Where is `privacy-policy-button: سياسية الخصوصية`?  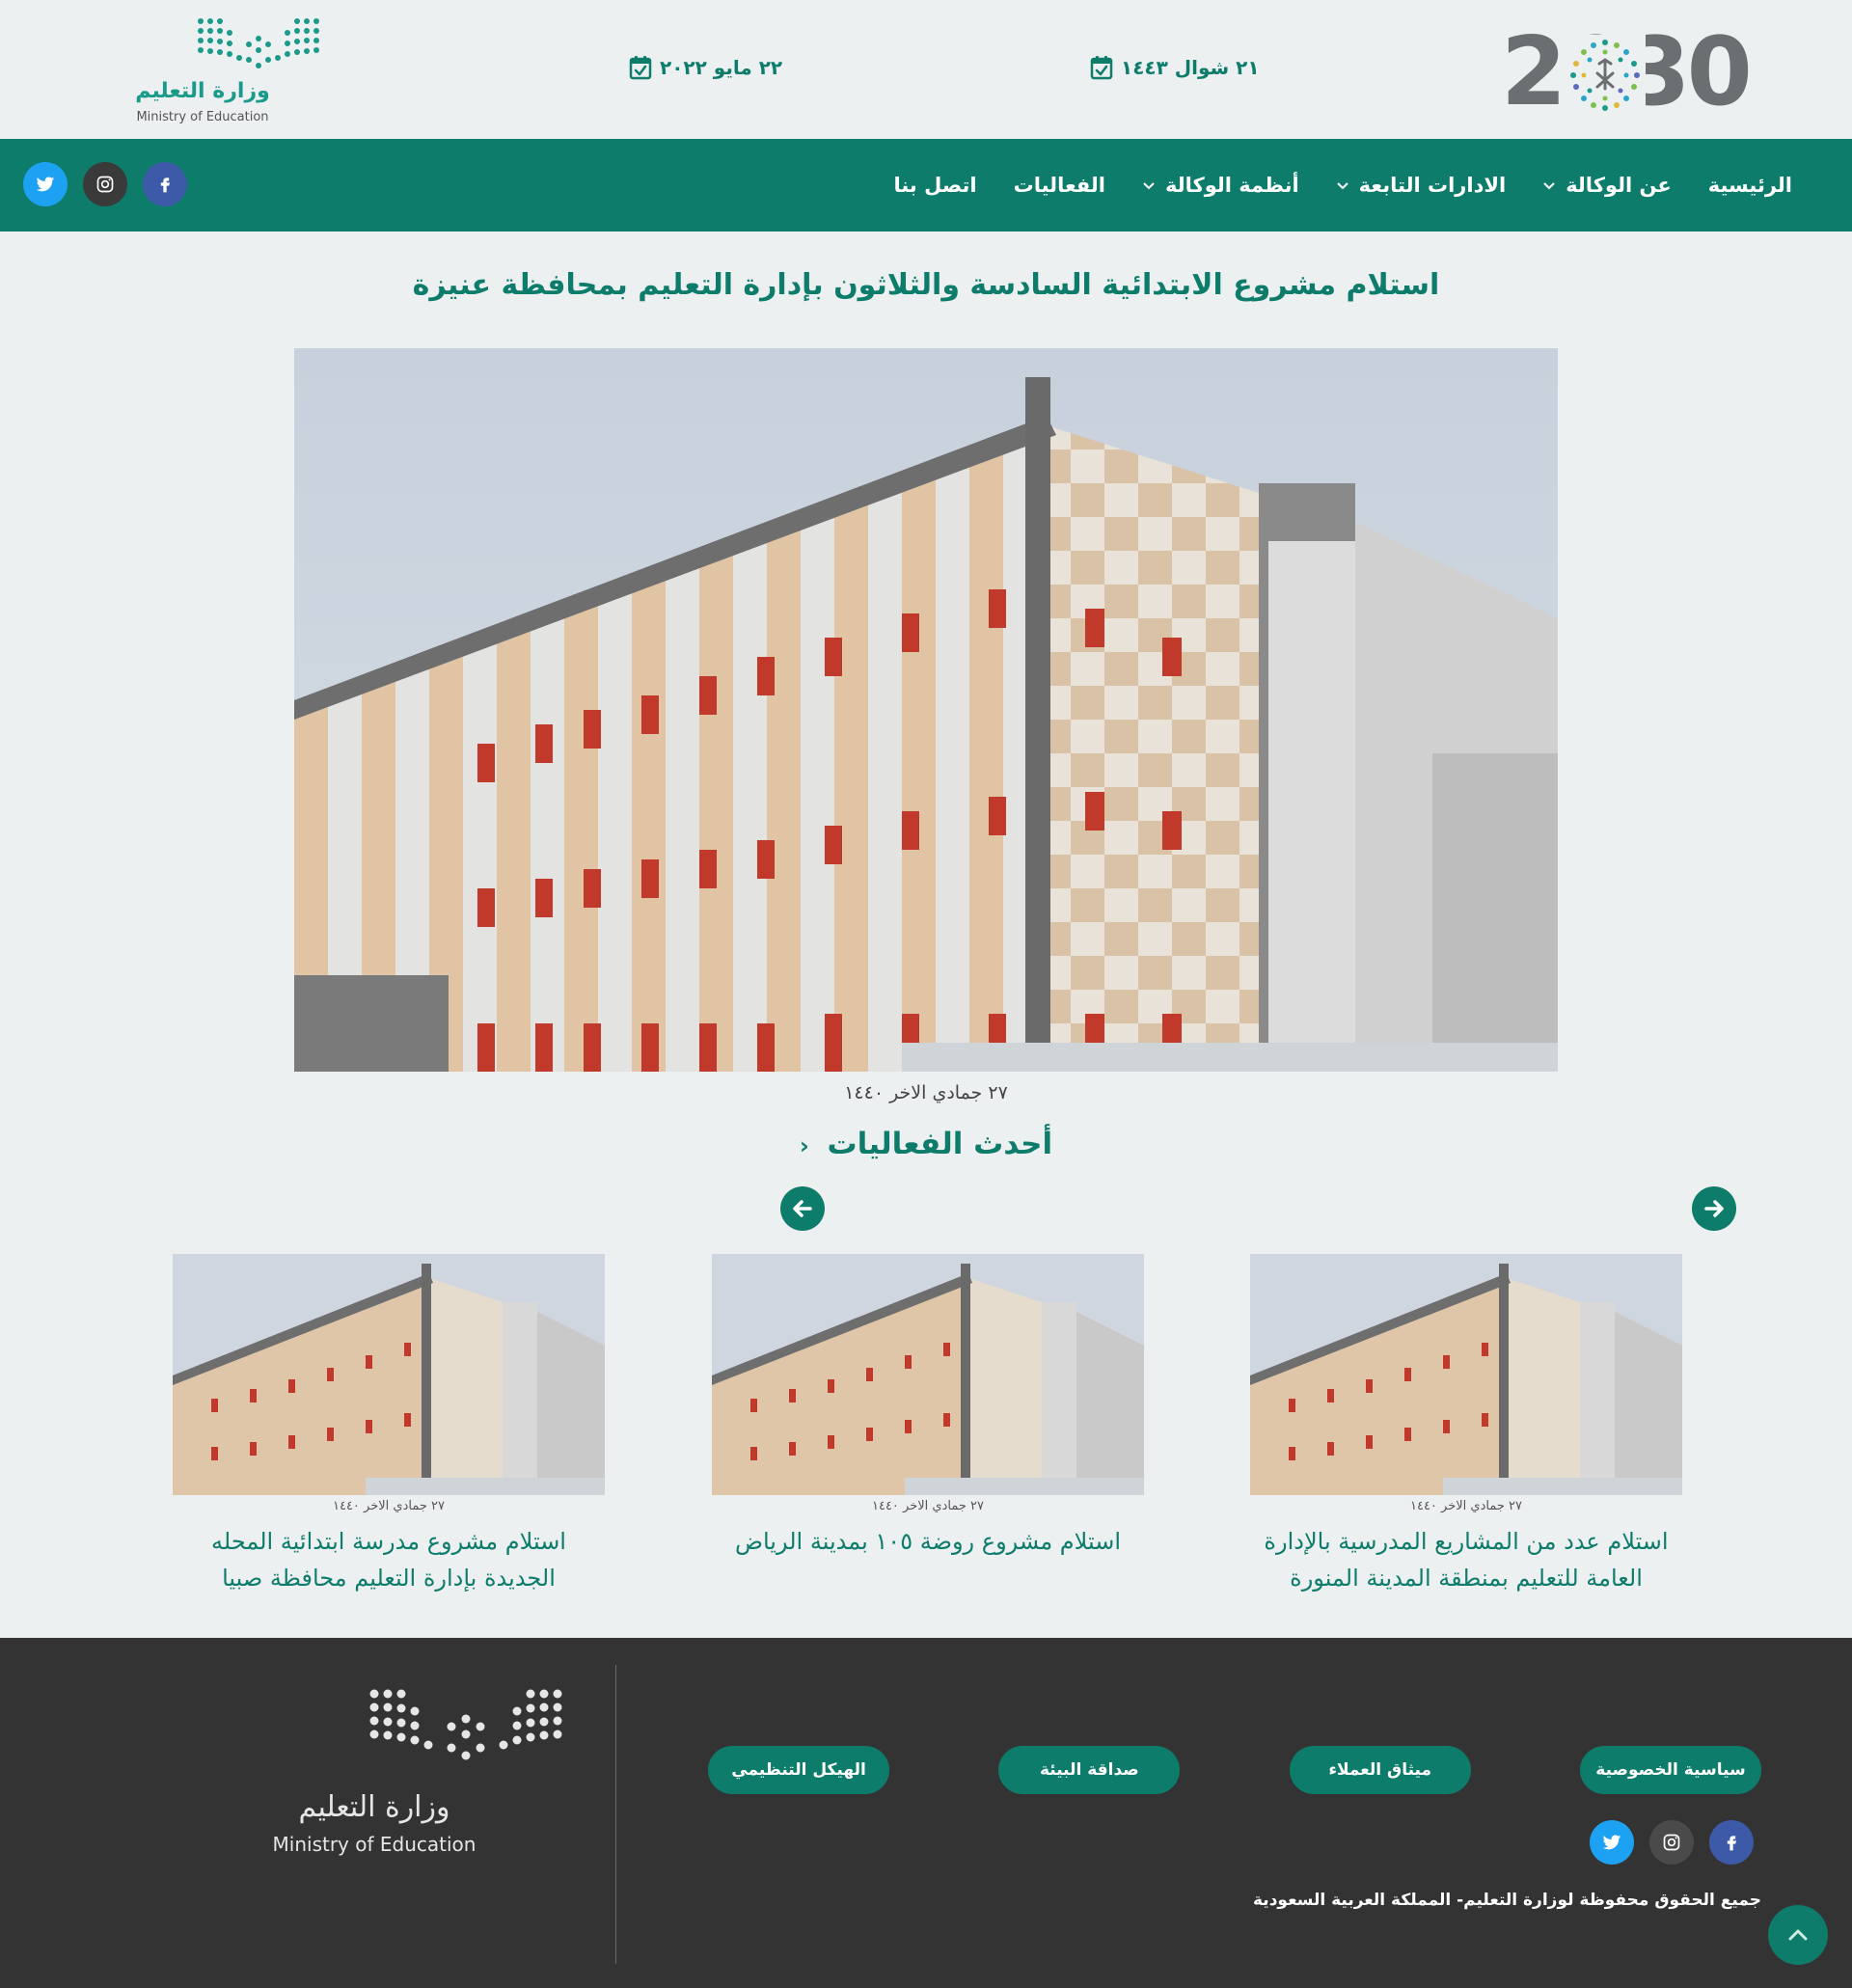
privacy-policy-button: سياسية الخصوصية is located at coordinates (1671, 1770).